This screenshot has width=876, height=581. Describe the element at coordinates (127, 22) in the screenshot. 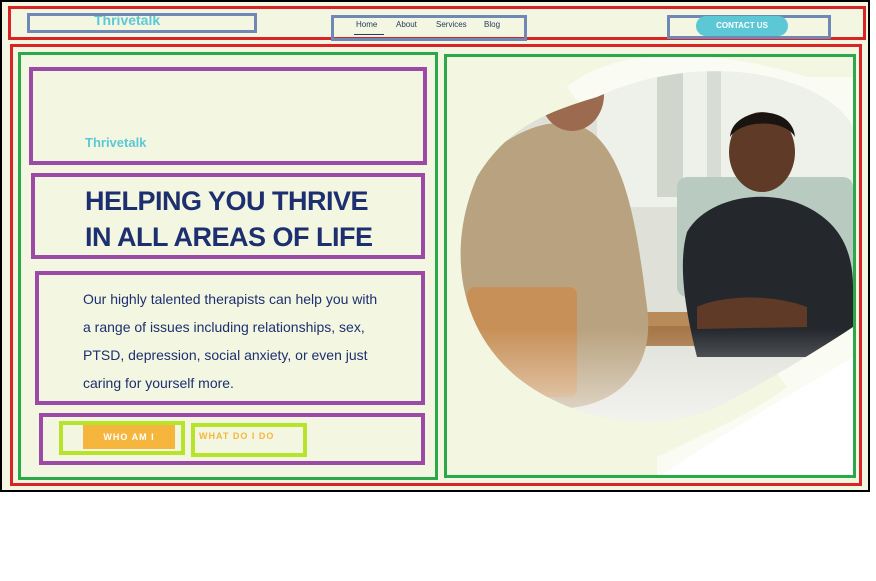

I see `site-logo: Thrivetalk` at that location.